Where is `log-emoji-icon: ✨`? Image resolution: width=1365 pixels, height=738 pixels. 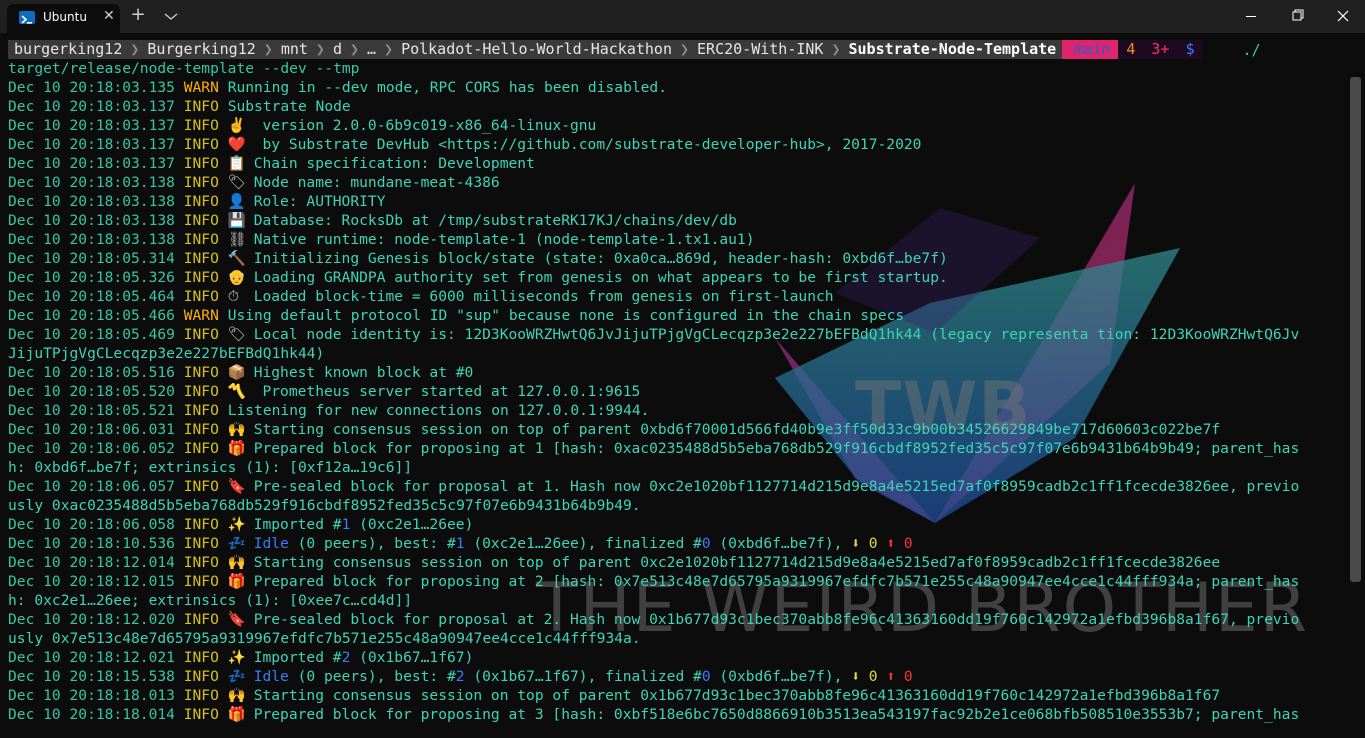 log-emoji-icon: ✨ is located at coordinates (236, 524).